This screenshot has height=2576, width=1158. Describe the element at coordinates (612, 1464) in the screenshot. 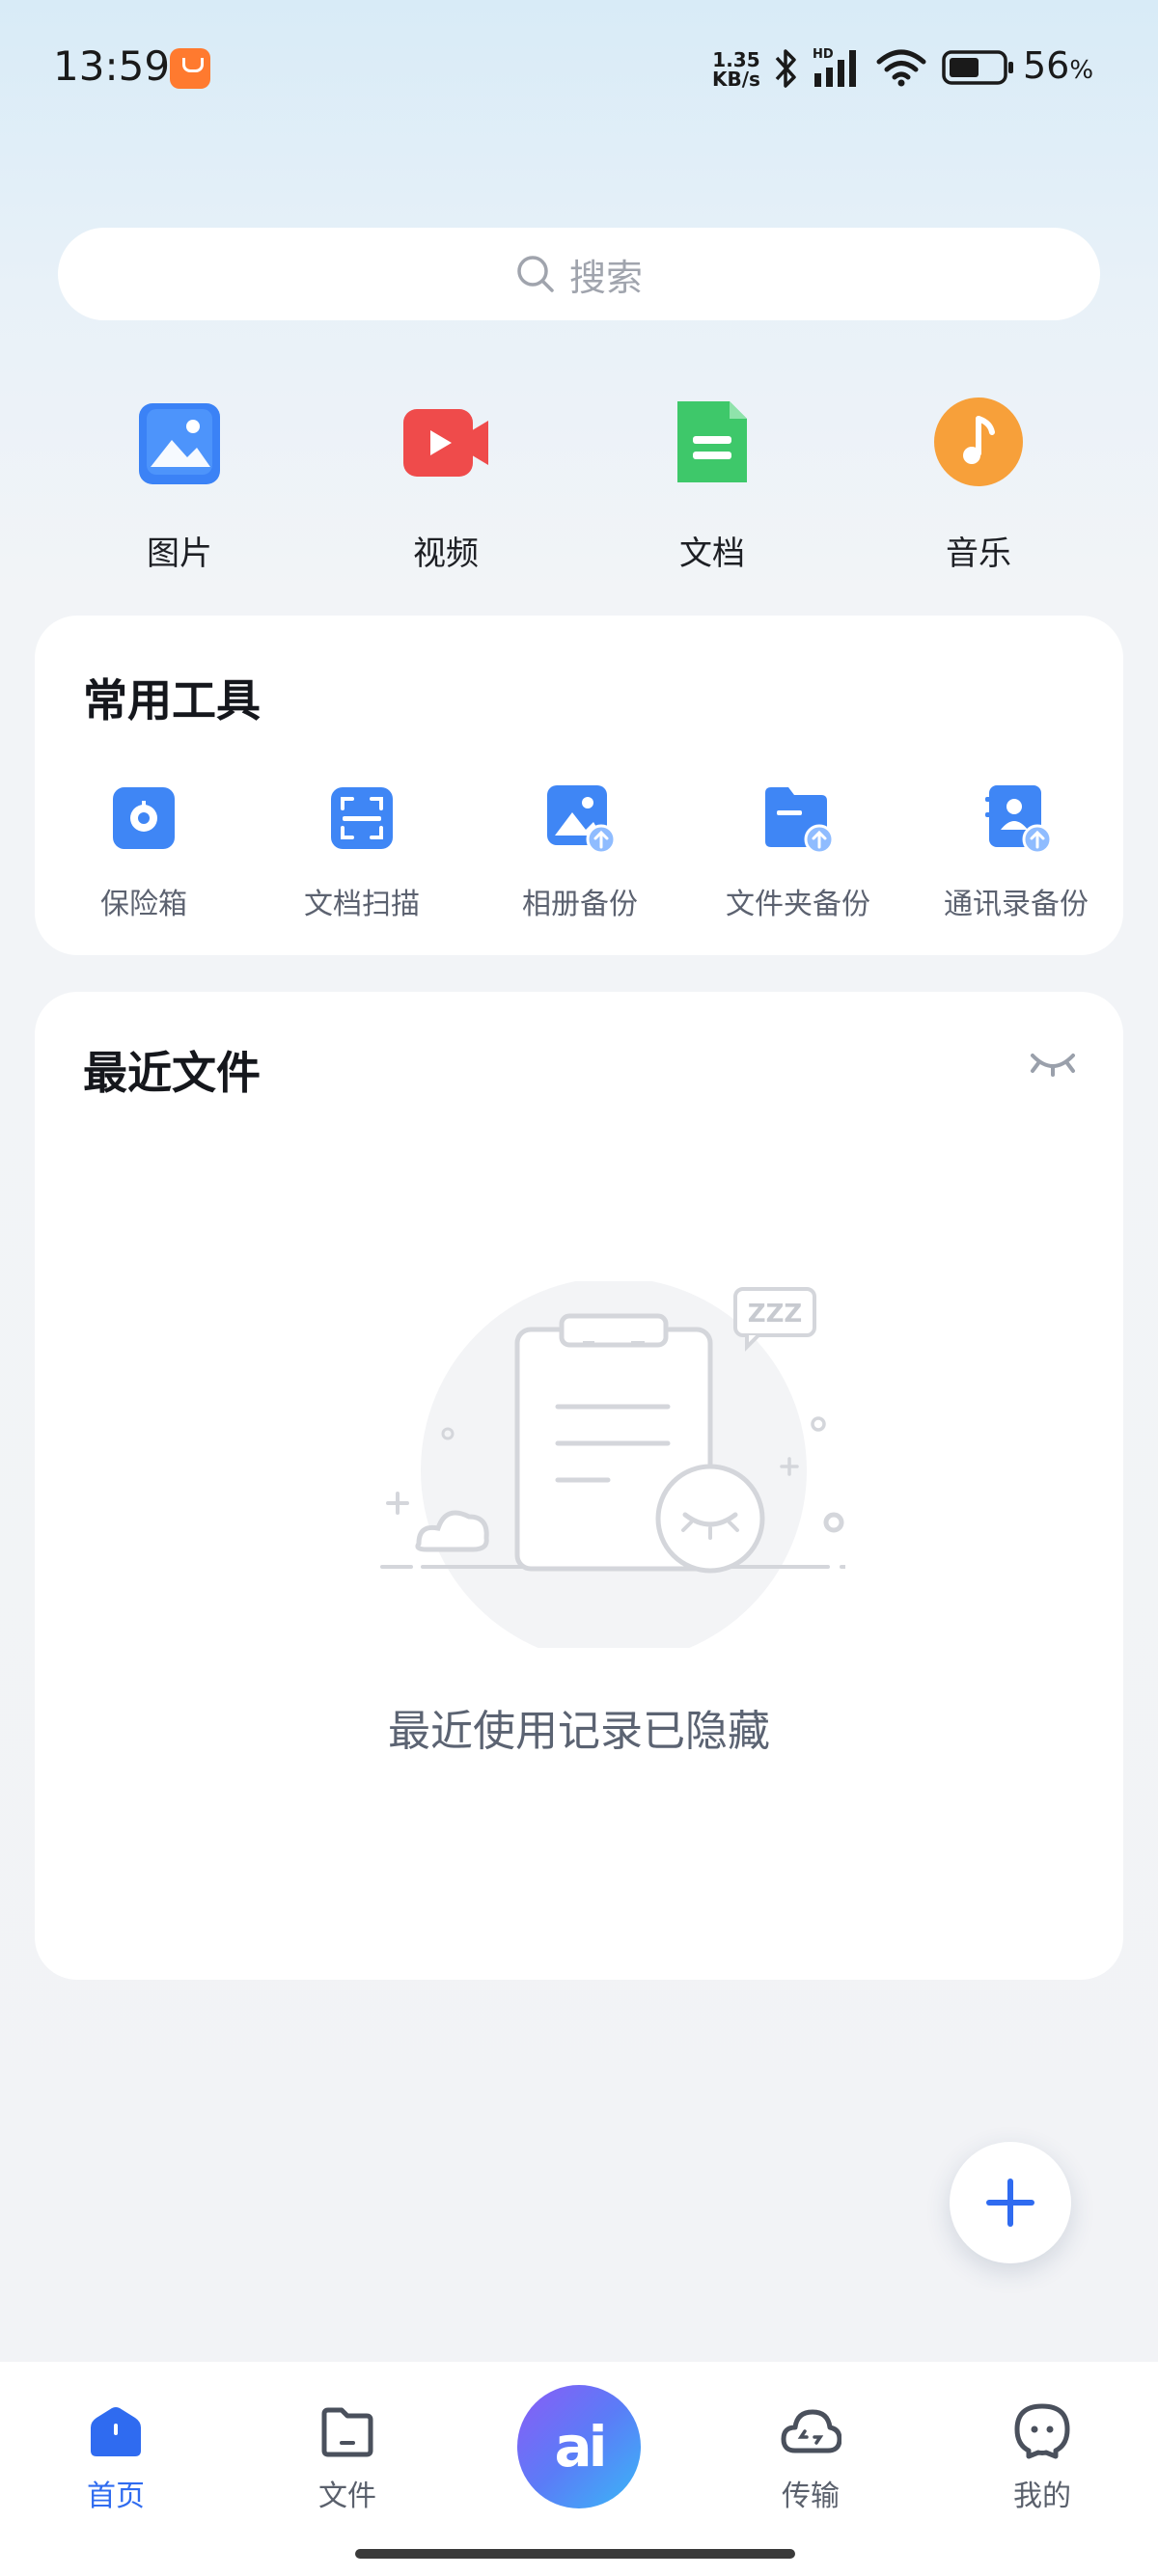

I see `empty-state-illustration: ZZZ` at that location.